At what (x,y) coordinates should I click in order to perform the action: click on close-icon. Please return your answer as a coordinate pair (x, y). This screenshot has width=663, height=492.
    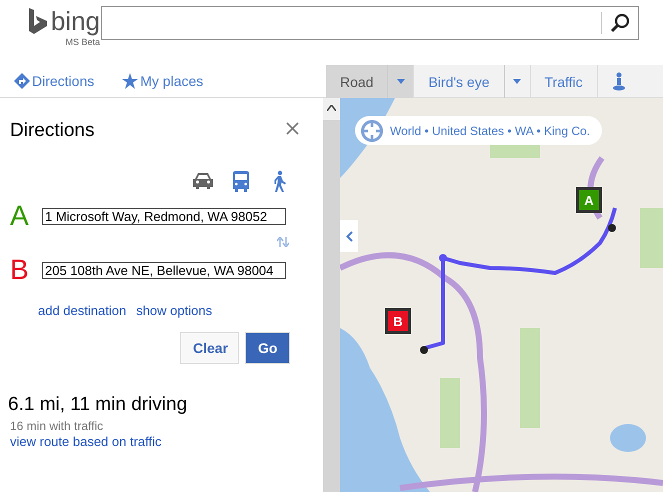
    Looking at the image, I should click on (292, 128).